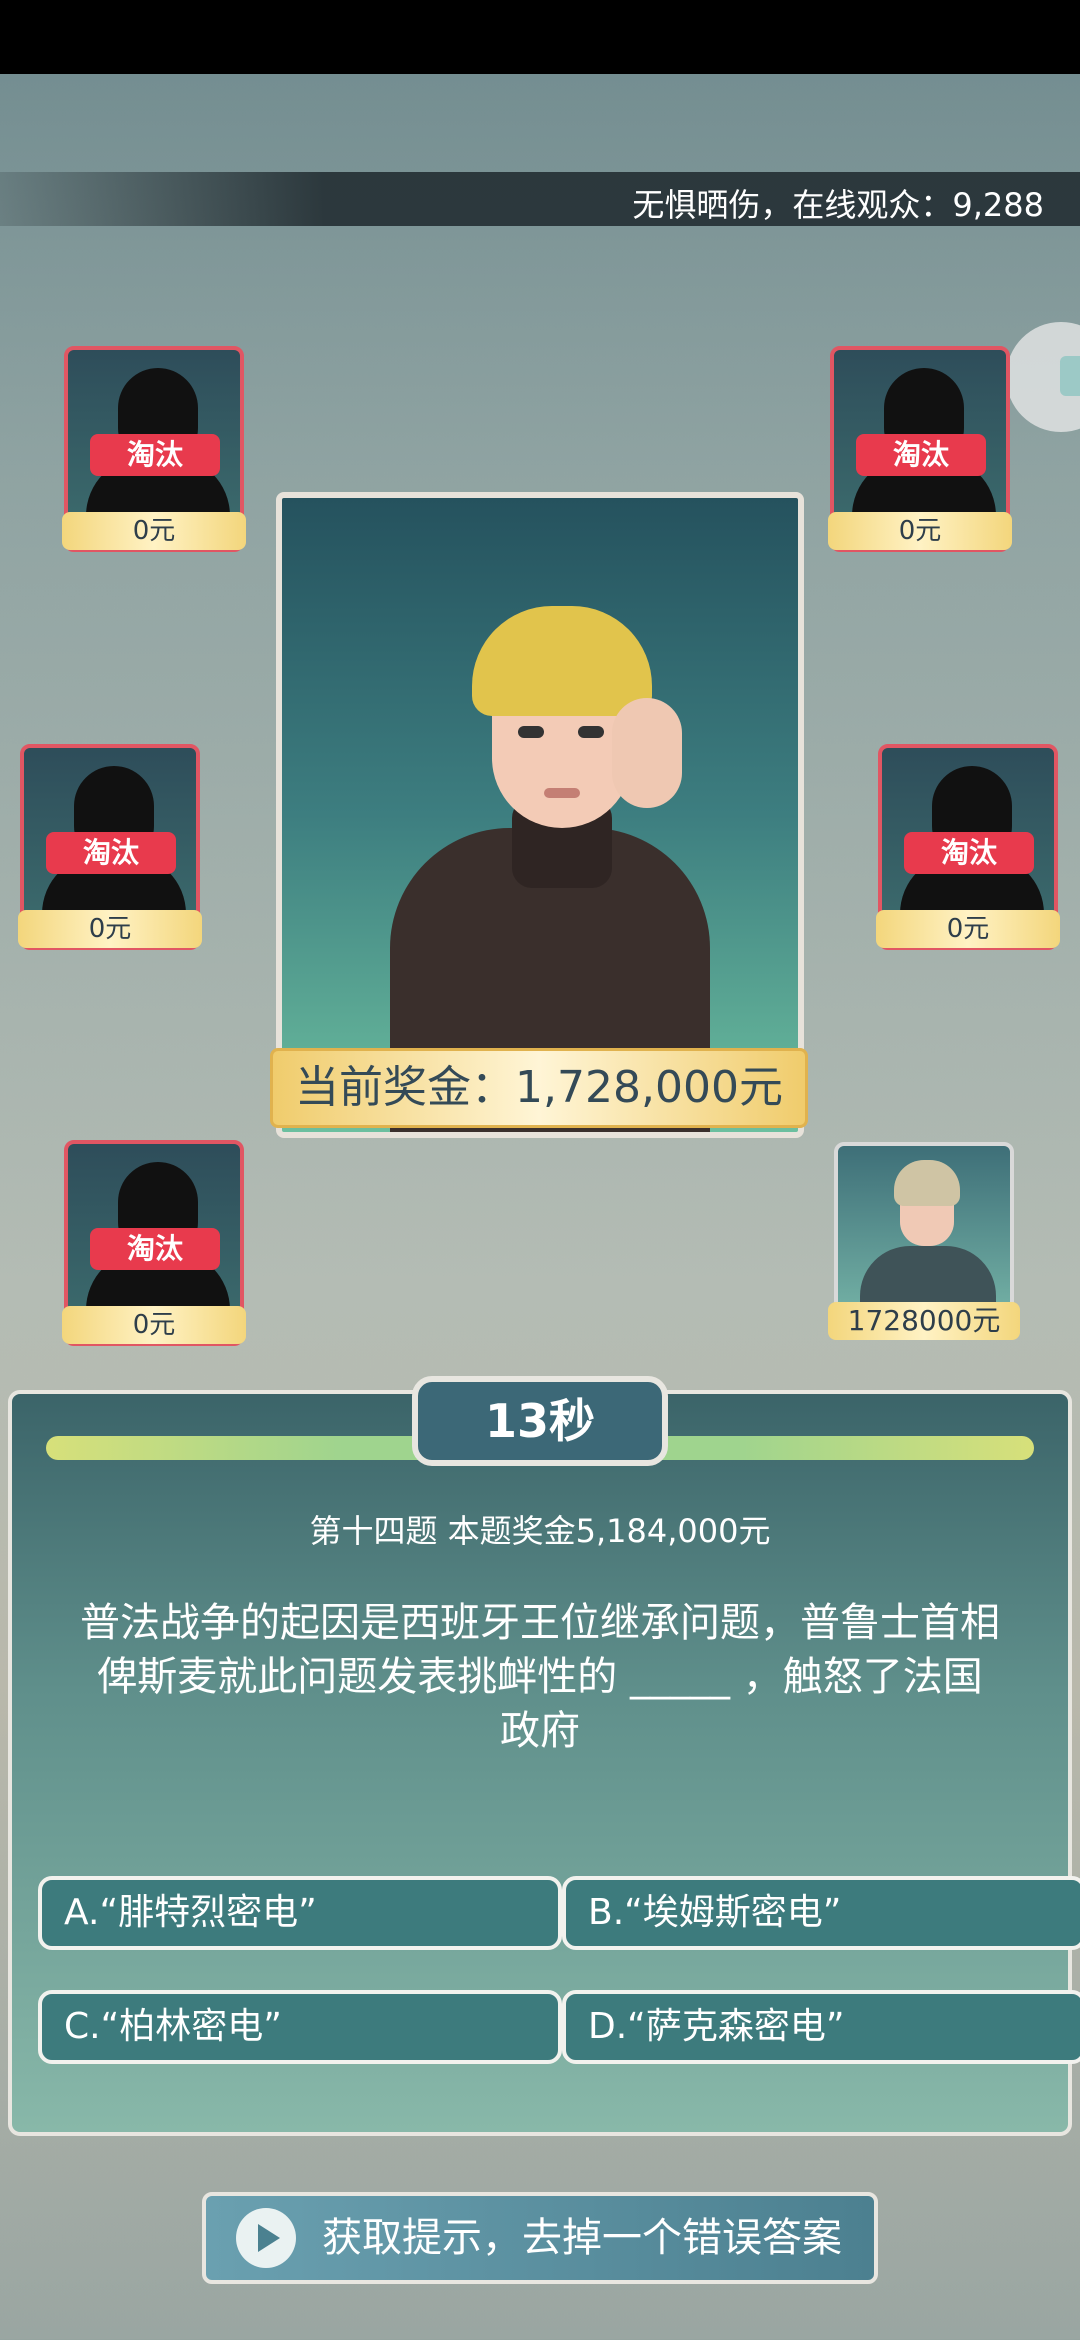 The width and height of the screenshot is (1080, 2340). I want to click on viewers-text: 无惧晒伤，在线观众：9,288, so click(838, 205).